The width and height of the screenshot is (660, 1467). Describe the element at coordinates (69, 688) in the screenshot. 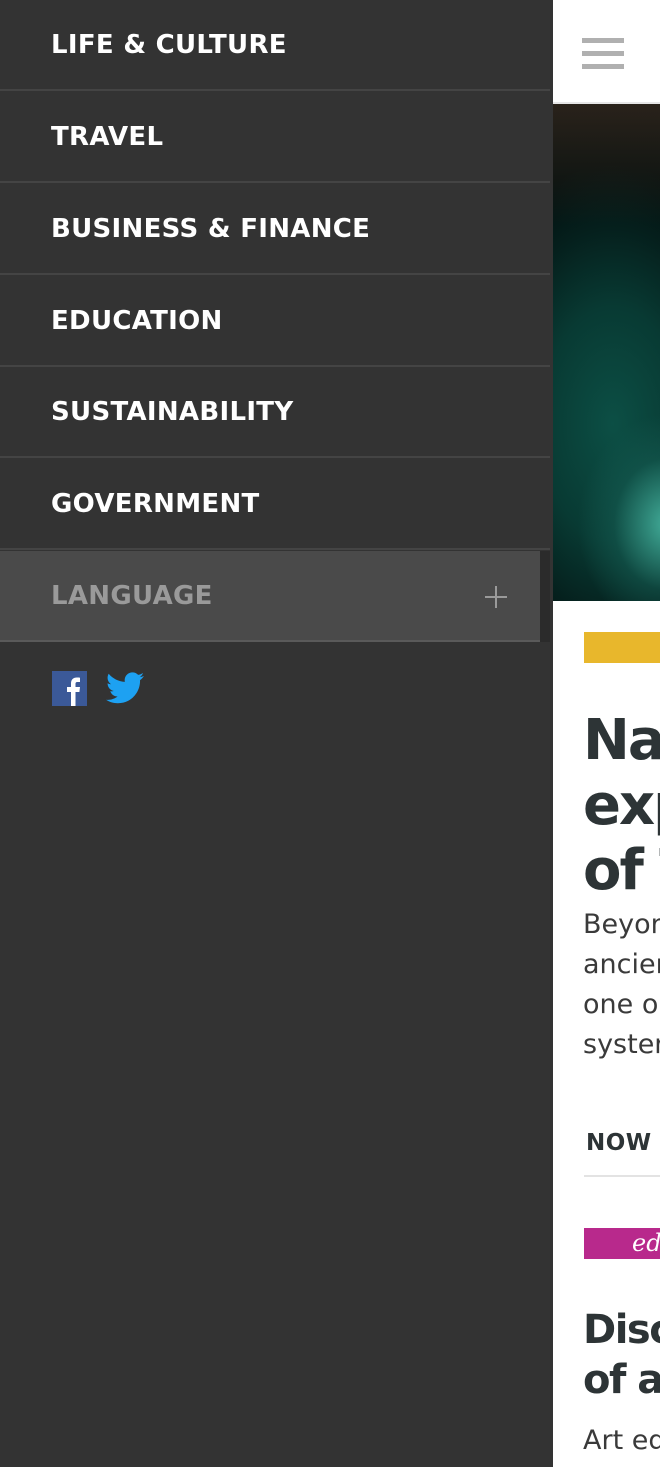

I see `facebook-icon` at that location.